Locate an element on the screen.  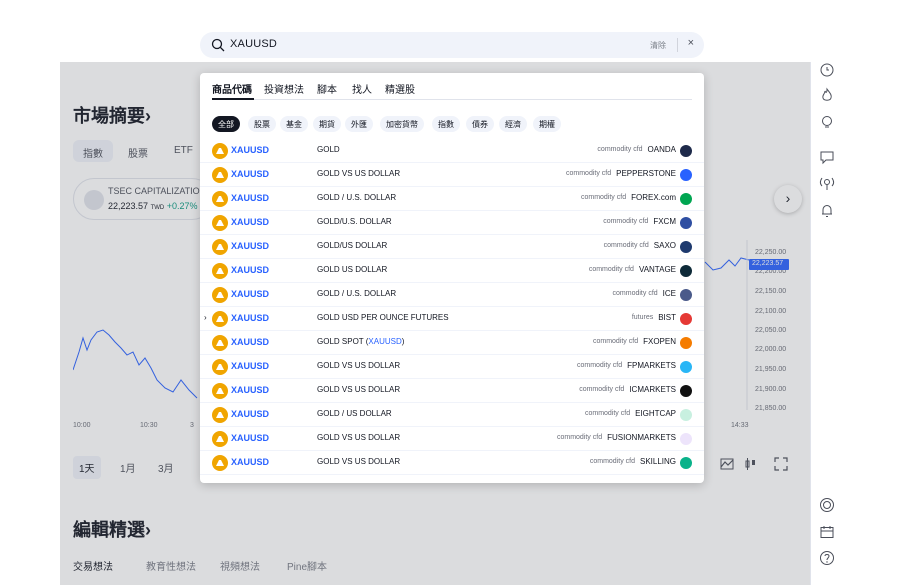
result-row: XAUUSD GOLD/U.S. DOLLAR commodity cfd FXCM is located at coordinates (452, 223).